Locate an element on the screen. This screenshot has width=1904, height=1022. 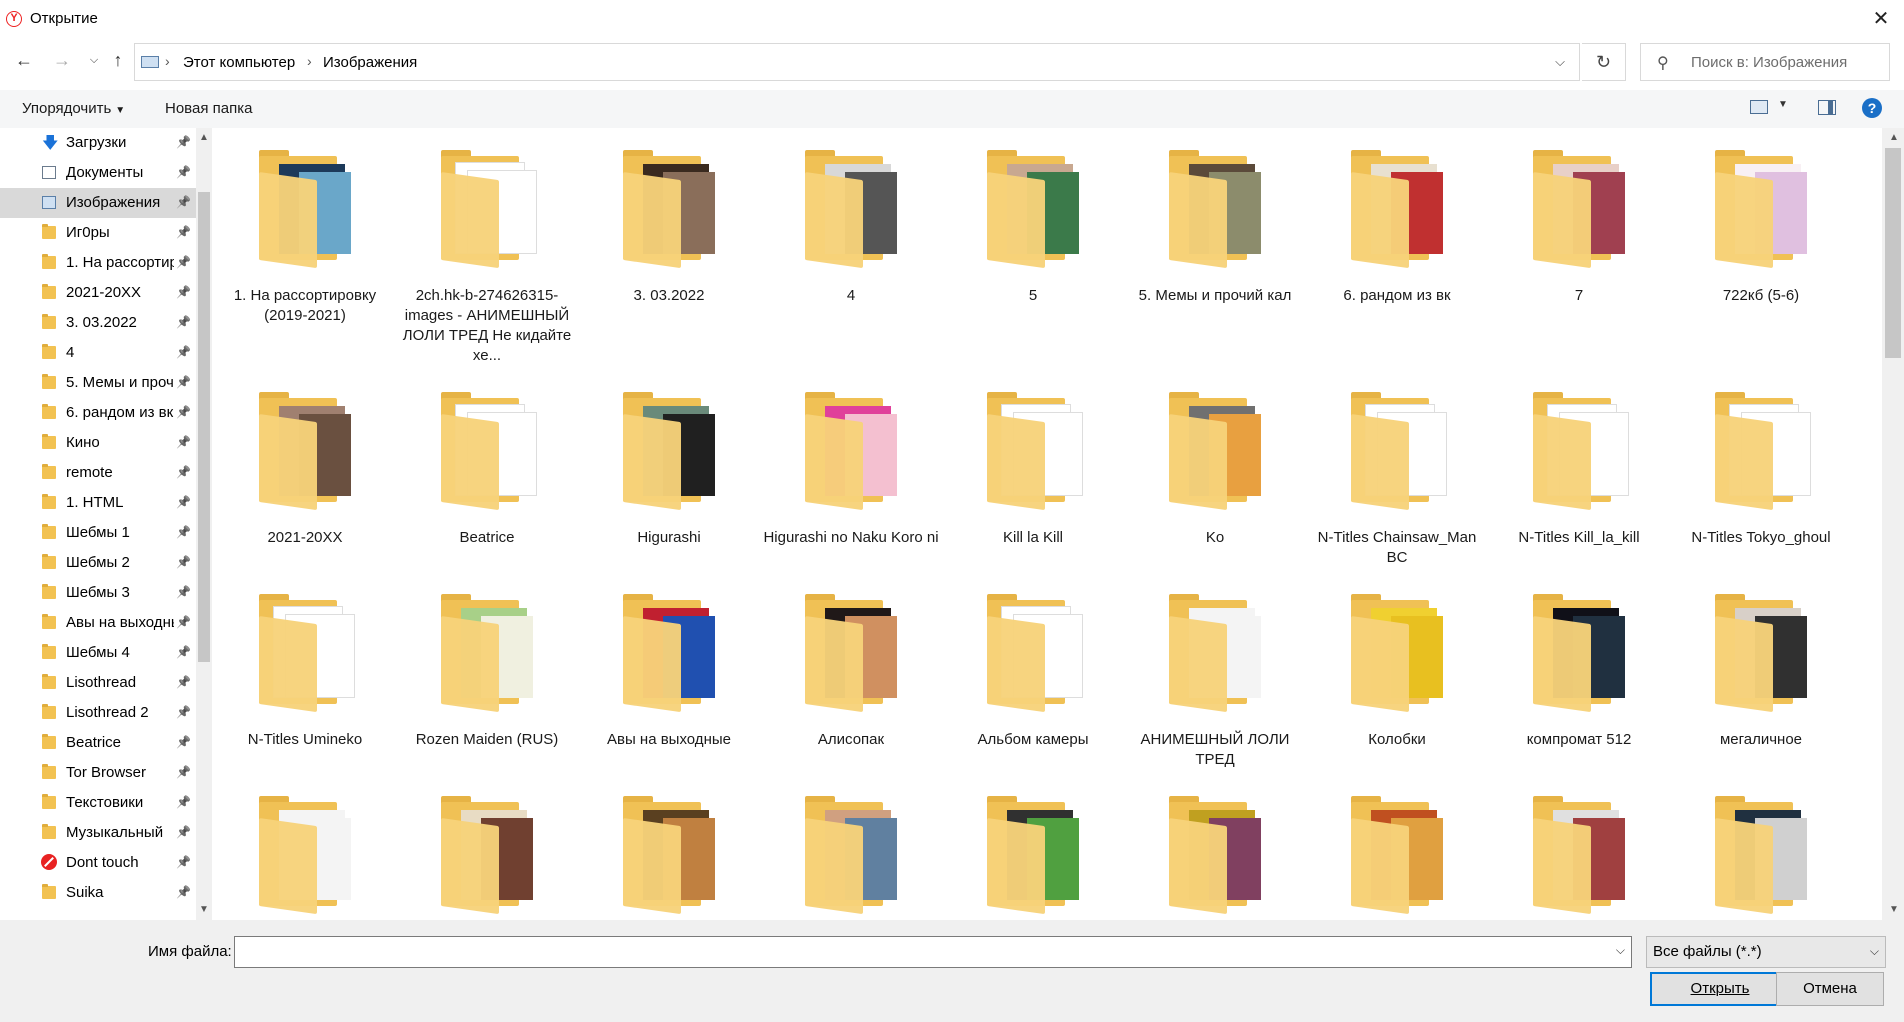
folder-item: АНИМЕШНЫЙ ЛОЛИ ТРЕД is located at coordinates (1215, 672).